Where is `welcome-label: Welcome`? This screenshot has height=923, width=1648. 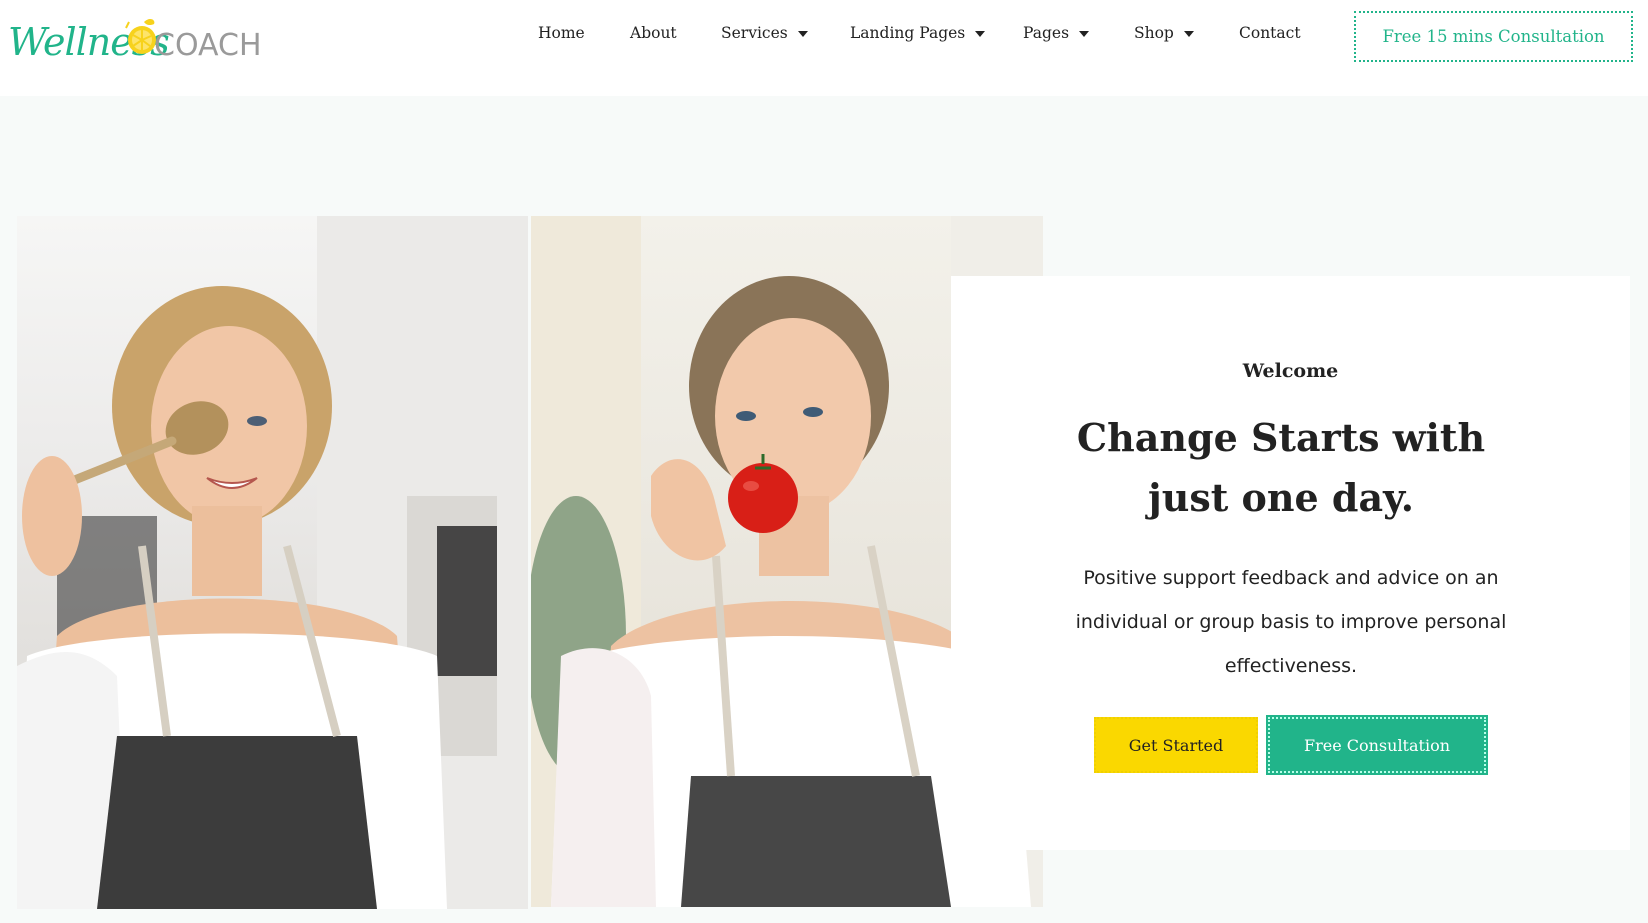
welcome-label: Welcome is located at coordinates (1290, 371).